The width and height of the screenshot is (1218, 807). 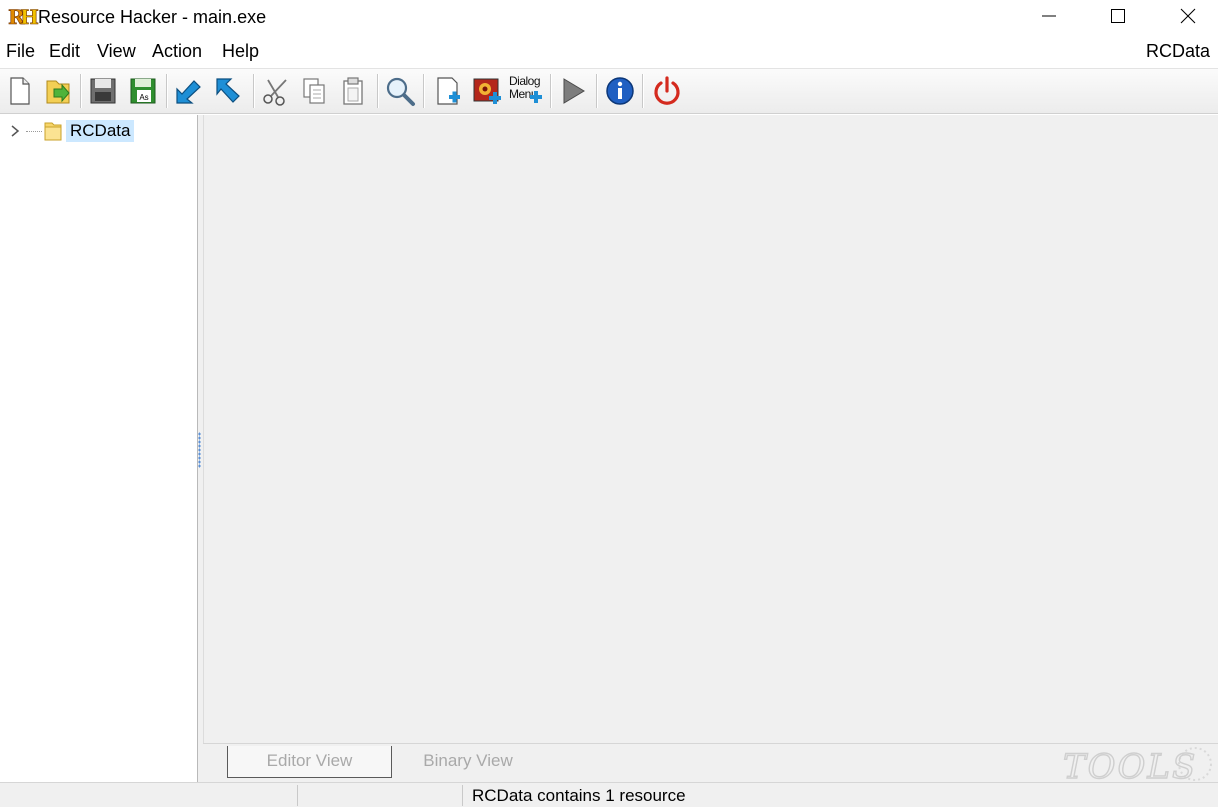 I want to click on splitter-grip, so click(x=199, y=450).